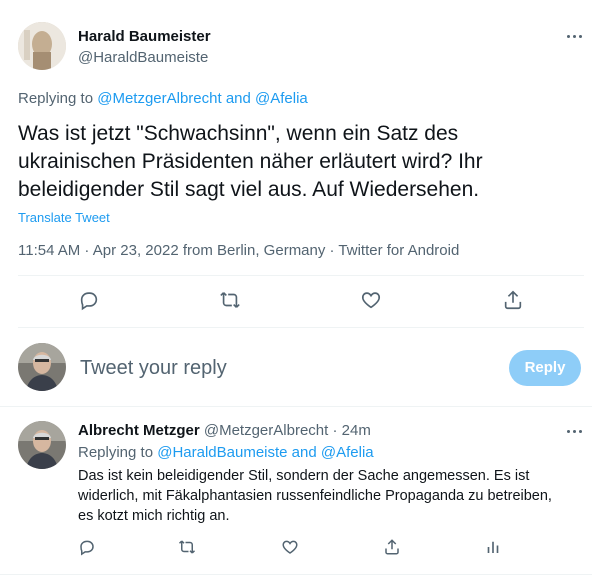 The height and width of the screenshot is (582, 592). What do you see at coordinates (42, 367) in the screenshot?
I see `user-avatar` at bounding box center [42, 367].